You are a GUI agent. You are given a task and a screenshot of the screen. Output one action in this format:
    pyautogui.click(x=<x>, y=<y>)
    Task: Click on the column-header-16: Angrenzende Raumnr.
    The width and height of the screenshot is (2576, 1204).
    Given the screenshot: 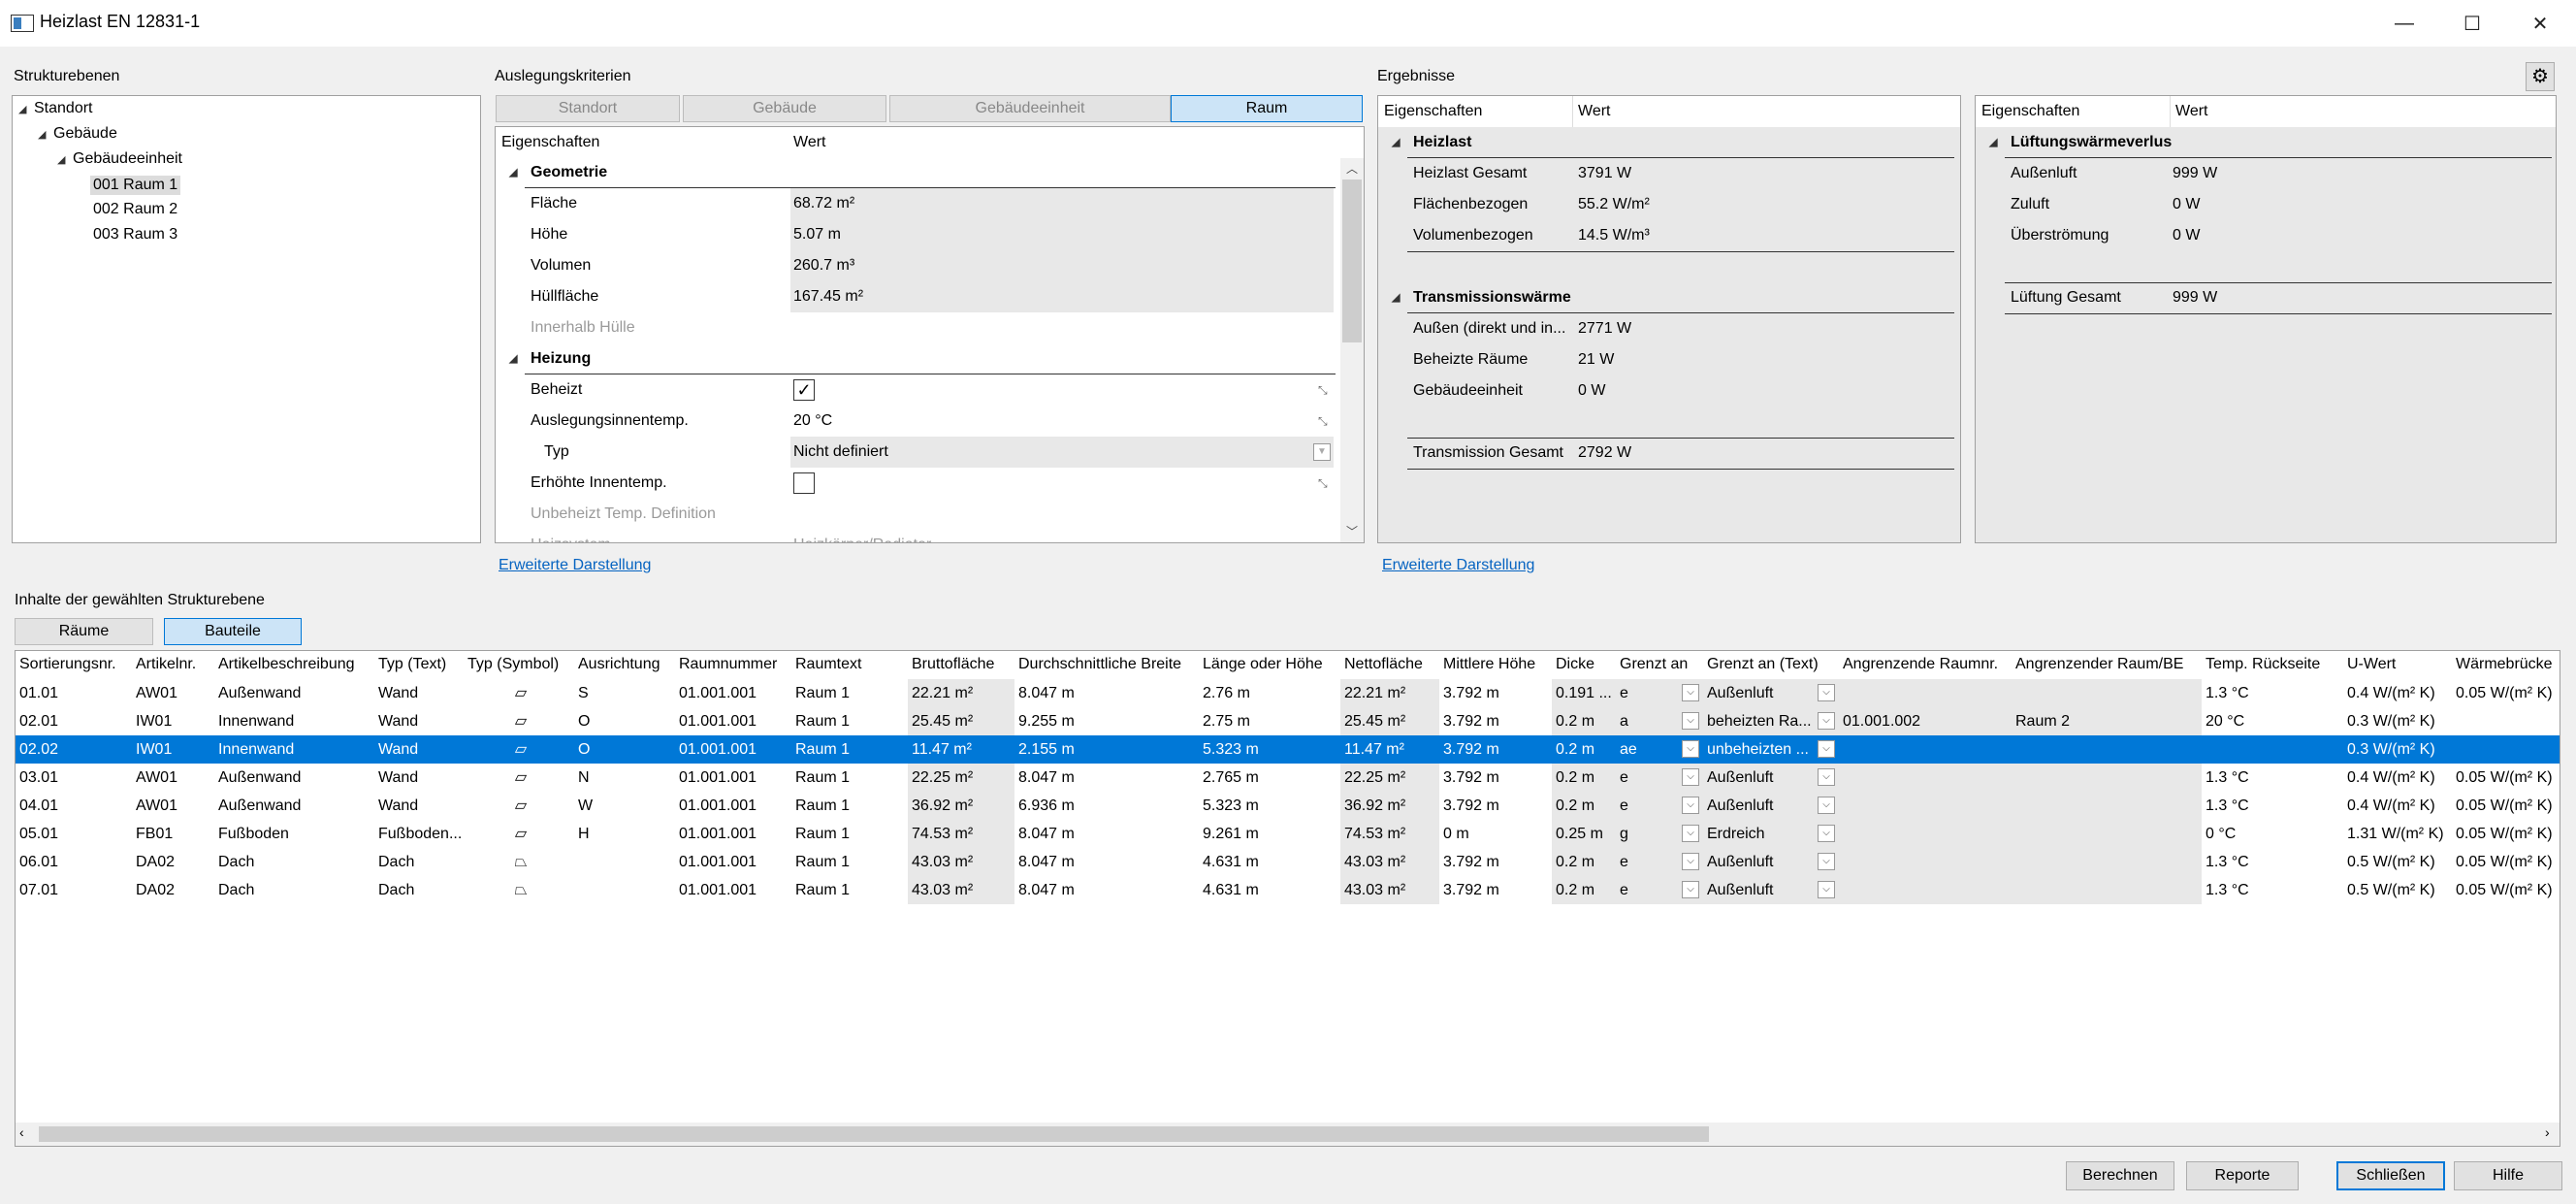 What is the action you would take?
    pyautogui.click(x=1925, y=664)
    